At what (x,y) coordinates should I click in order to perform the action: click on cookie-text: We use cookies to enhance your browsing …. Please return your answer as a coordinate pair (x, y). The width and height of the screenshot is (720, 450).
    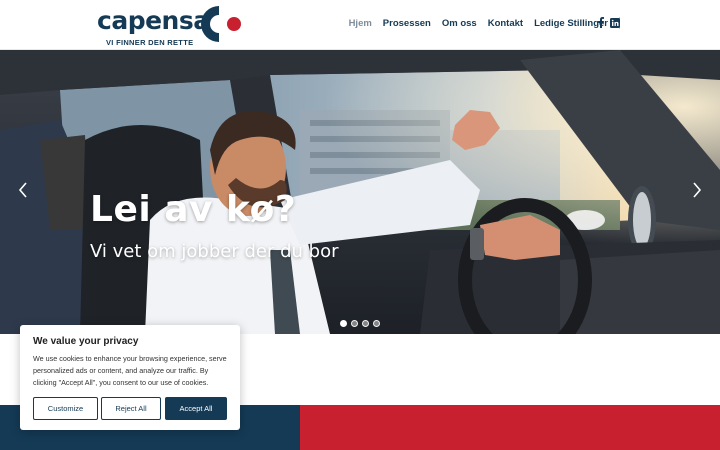
    Looking at the image, I should click on (130, 370).